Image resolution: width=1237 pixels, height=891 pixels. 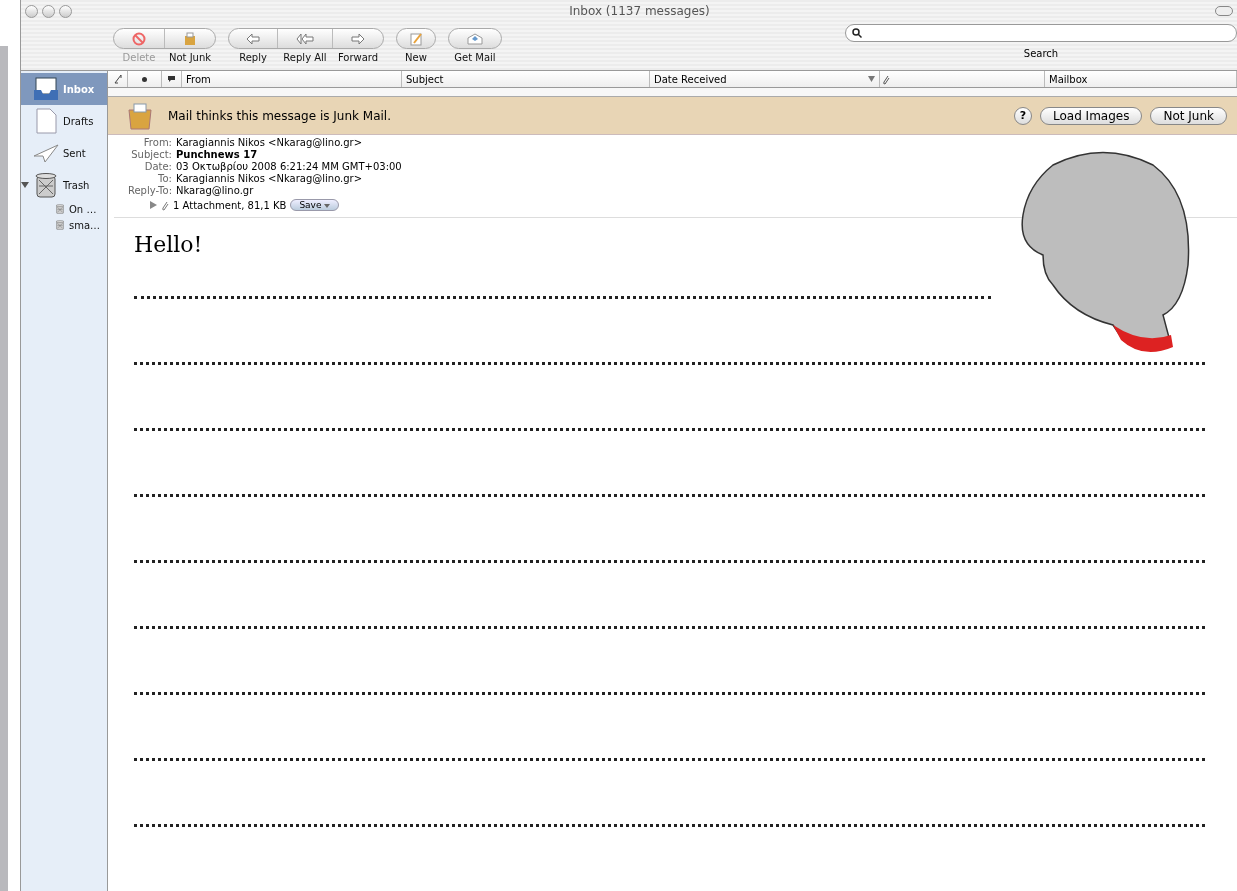 I want to click on greeting-text: Hello!, so click(x=169, y=244).